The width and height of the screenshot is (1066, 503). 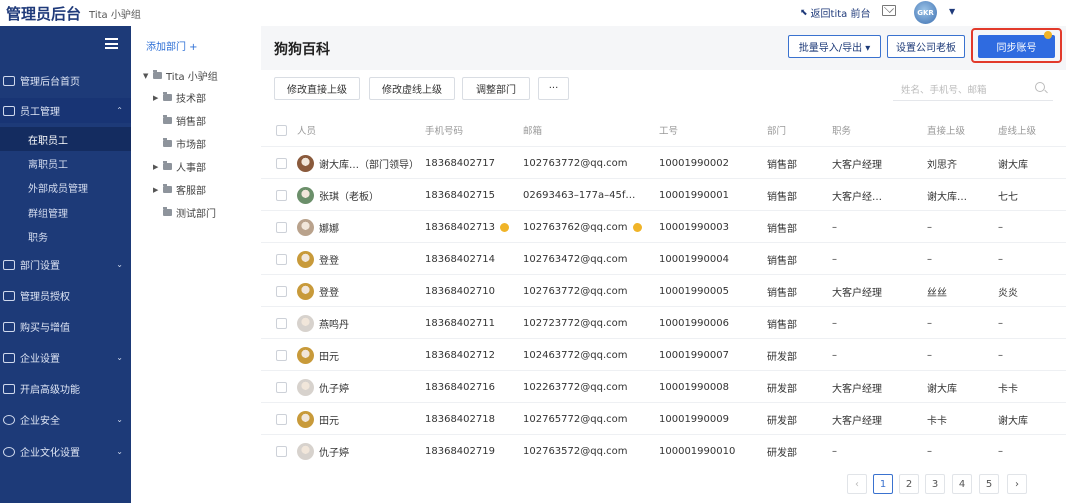 What do you see at coordinates (307, 131) in the screenshot?
I see `col-person: 人员` at bounding box center [307, 131].